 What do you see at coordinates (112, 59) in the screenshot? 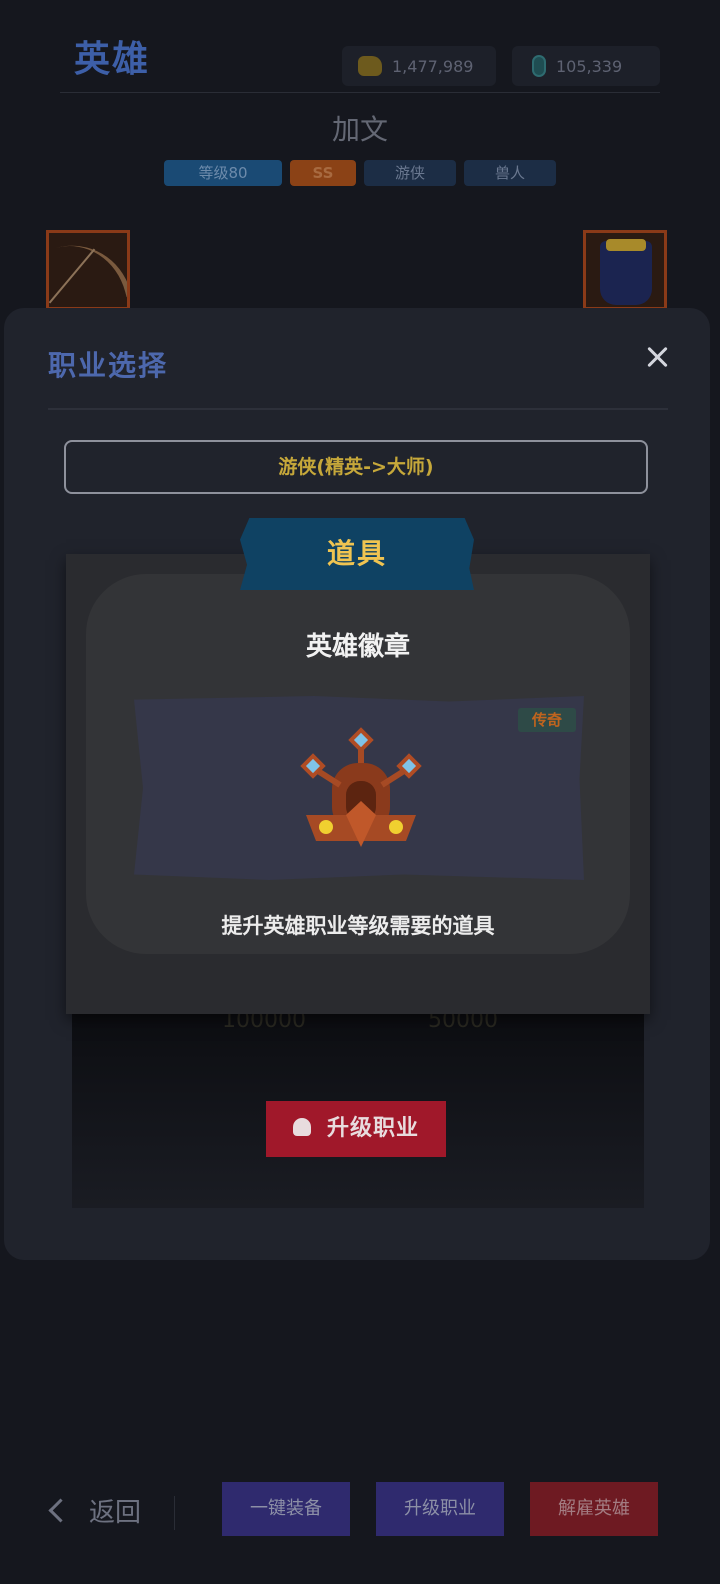
I see `page-title: 英雄` at bounding box center [112, 59].